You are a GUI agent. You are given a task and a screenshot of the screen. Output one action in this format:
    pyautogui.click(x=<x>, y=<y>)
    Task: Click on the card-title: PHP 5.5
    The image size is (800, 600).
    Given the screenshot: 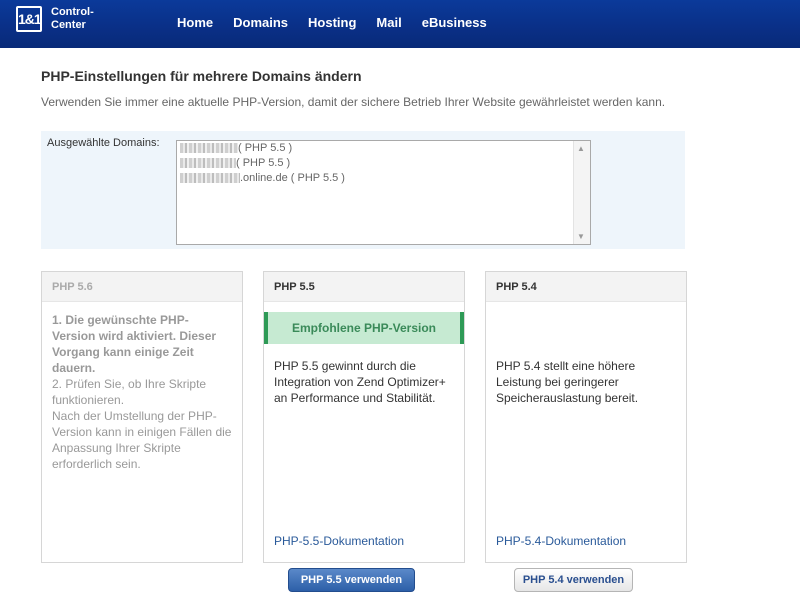 What is the action you would take?
    pyautogui.click(x=364, y=287)
    